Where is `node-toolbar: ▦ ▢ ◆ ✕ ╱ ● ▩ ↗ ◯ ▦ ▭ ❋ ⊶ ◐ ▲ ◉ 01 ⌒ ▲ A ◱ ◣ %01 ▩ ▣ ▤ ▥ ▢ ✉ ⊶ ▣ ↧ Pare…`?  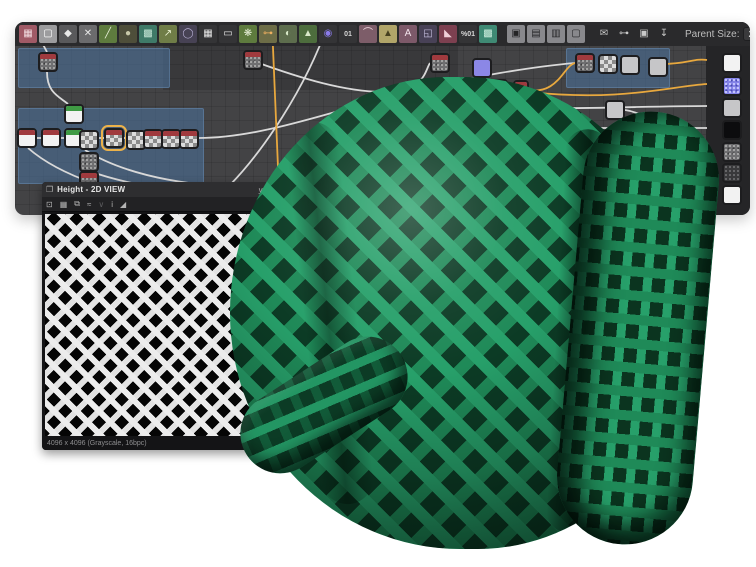
node-toolbar: ▦ ▢ ◆ ✕ ╱ ● ▩ ↗ ◯ ▦ ▭ ❋ ⊶ ◐ ▲ ◉ 01 ⌒ ▲ A ◱ ◣ %01 ▩ ▣ ▤ ▥ ▢ ✉ ⊶ ▣ ↧ Pare… is located at coordinates (382, 34).